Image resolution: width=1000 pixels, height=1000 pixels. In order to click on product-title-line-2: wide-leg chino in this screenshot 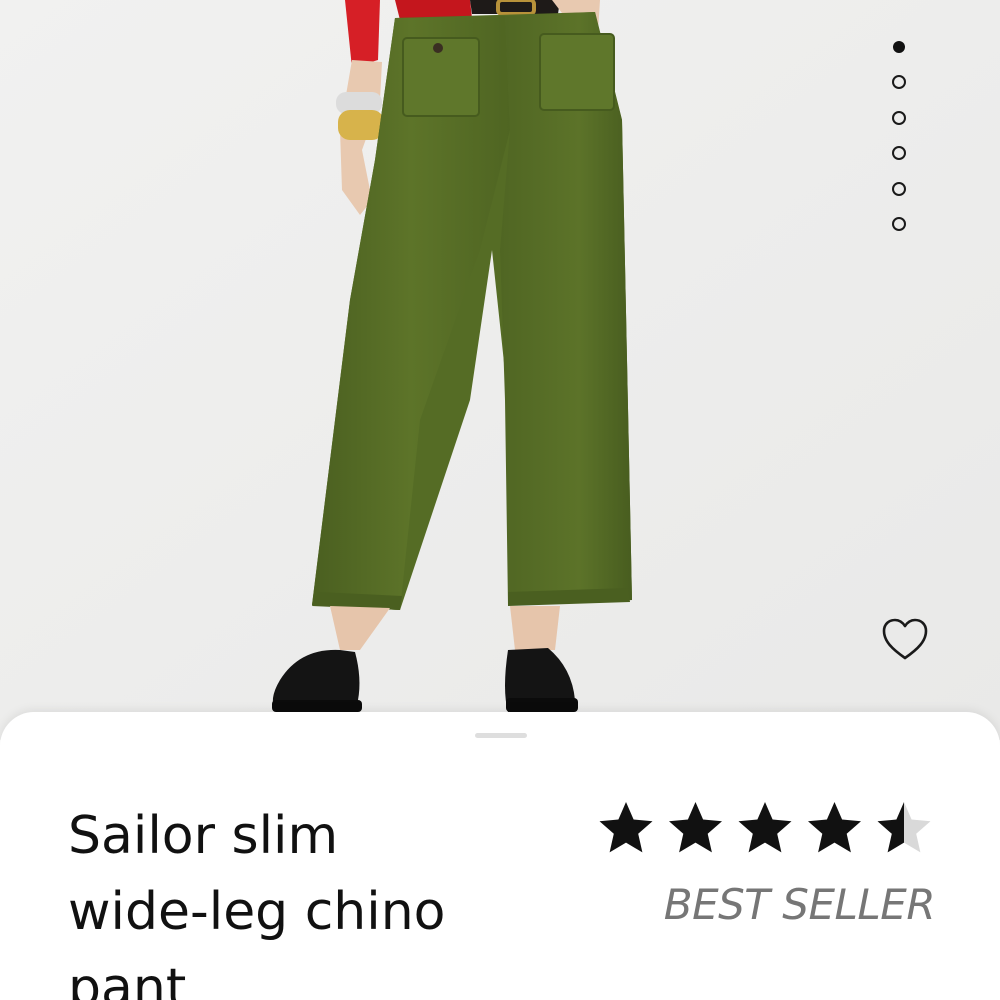, I will do `click(257, 912)`.